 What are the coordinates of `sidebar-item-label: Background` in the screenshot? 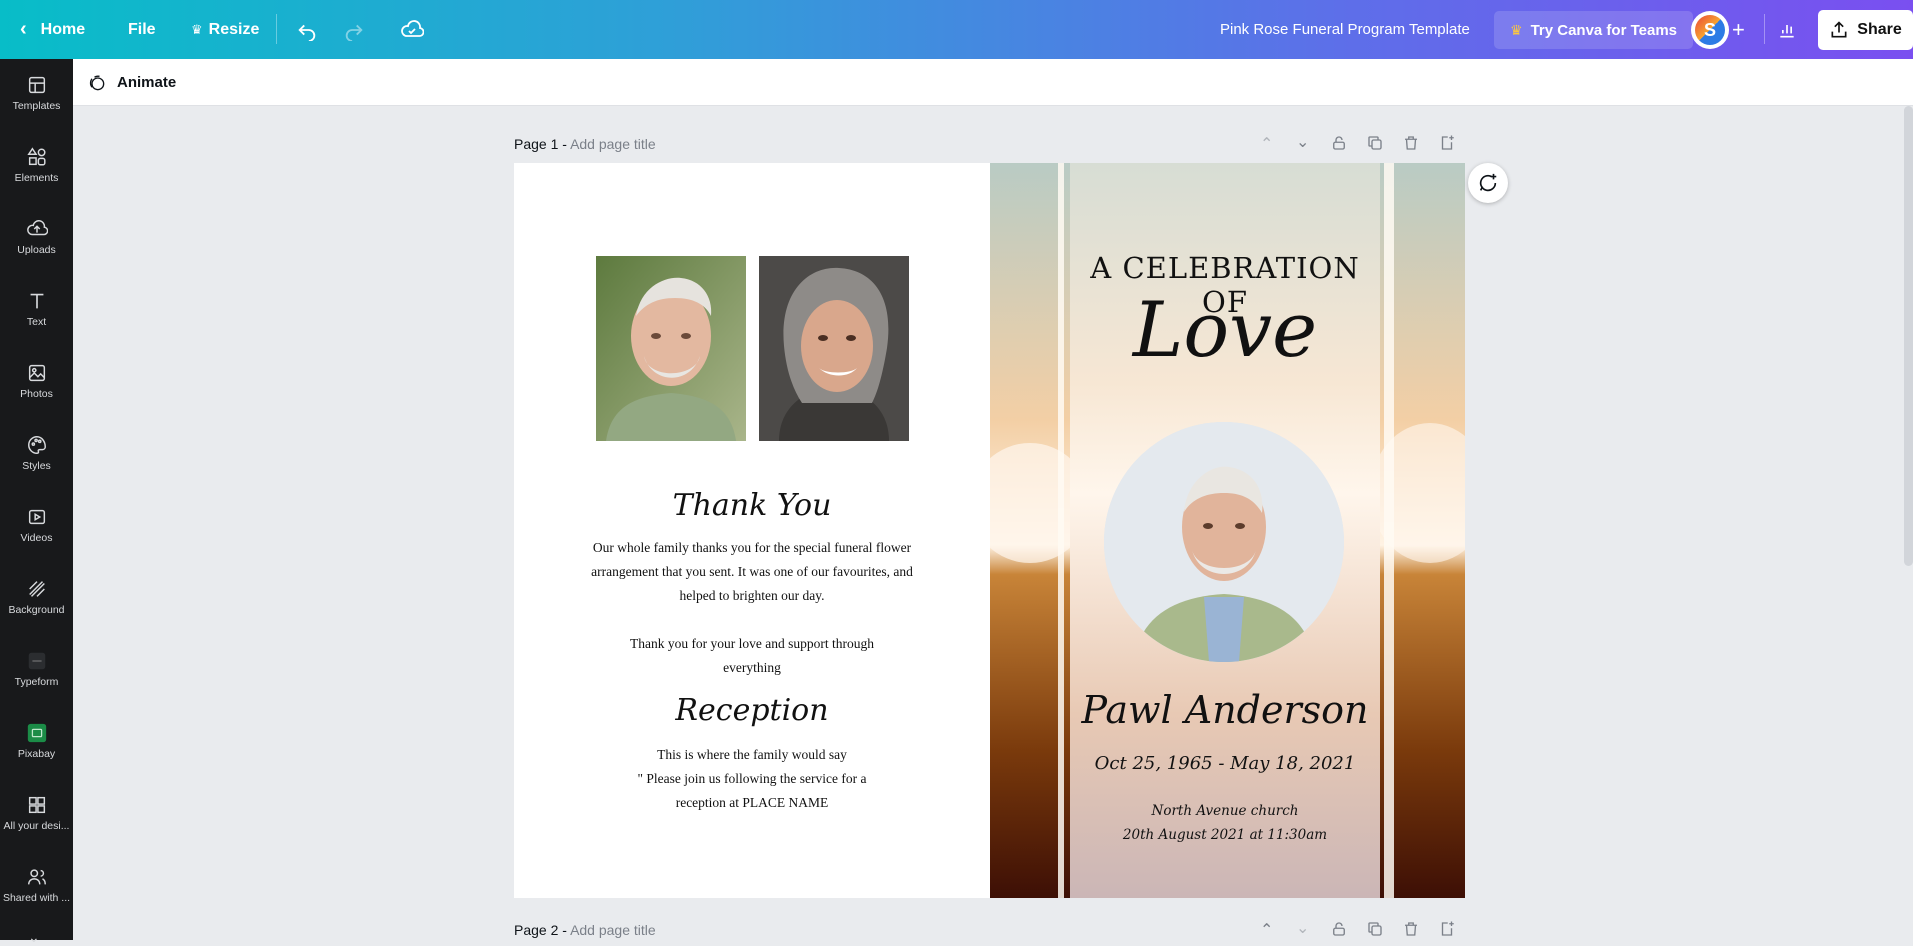 It's located at (36, 610).